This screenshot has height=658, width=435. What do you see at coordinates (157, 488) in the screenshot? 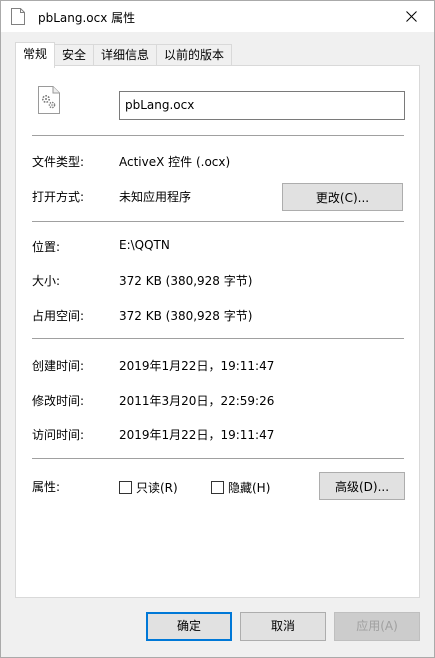
I see `readonly-label: 只读(R)` at bounding box center [157, 488].